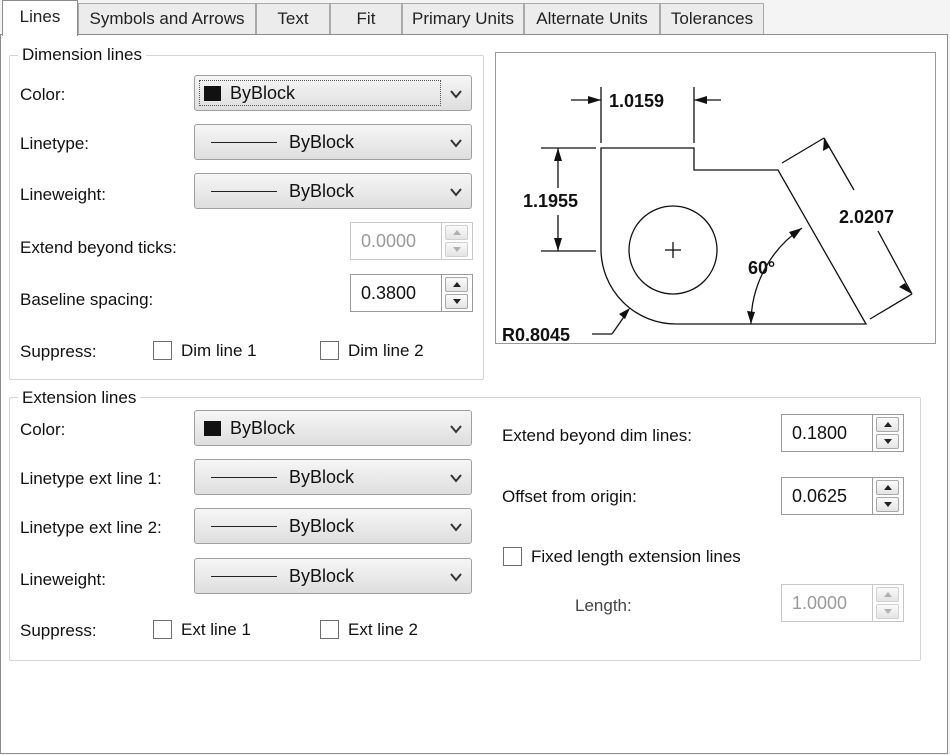  I want to click on length-stepper: 1.0000, so click(842, 603).